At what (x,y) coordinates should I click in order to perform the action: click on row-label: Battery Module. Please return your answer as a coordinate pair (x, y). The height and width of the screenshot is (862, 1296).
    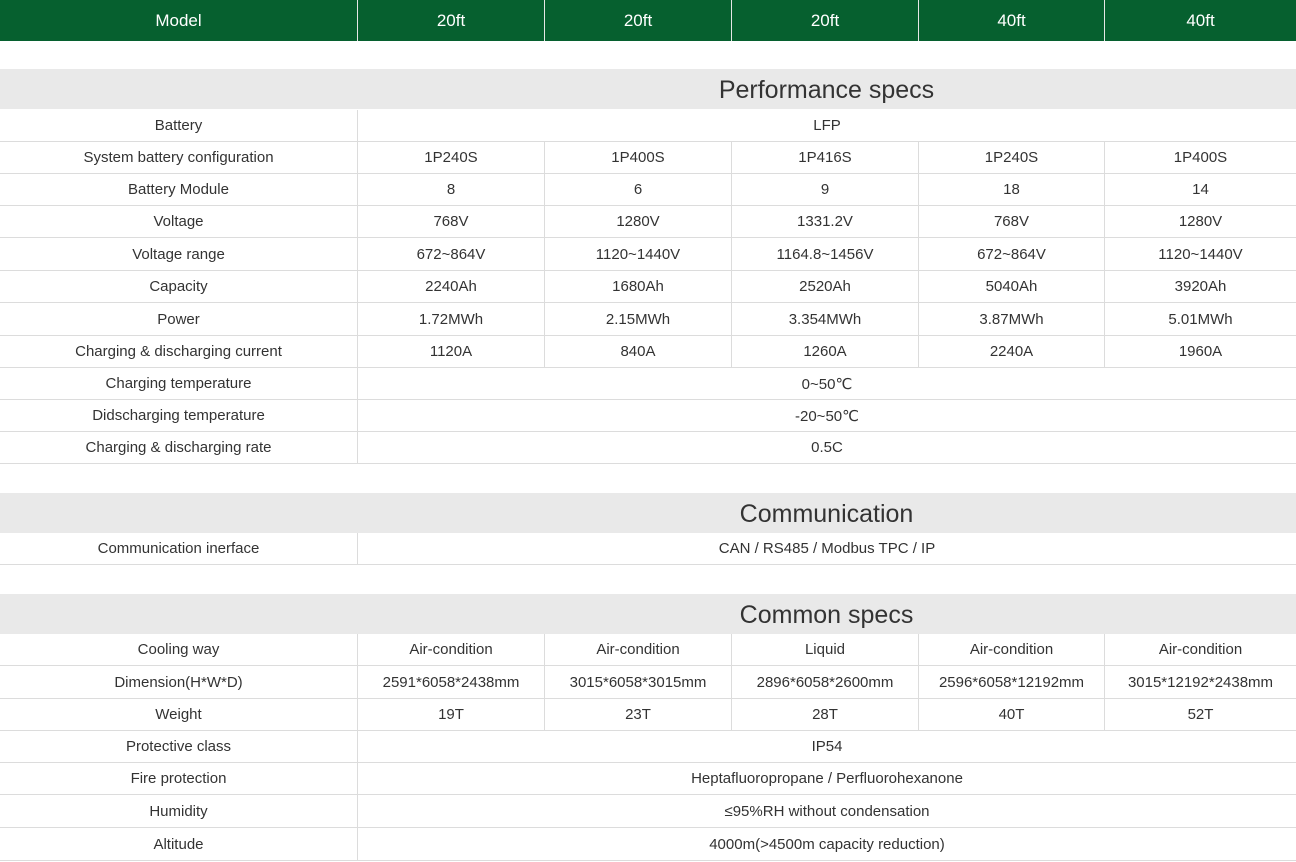
    Looking at the image, I should click on (179, 189).